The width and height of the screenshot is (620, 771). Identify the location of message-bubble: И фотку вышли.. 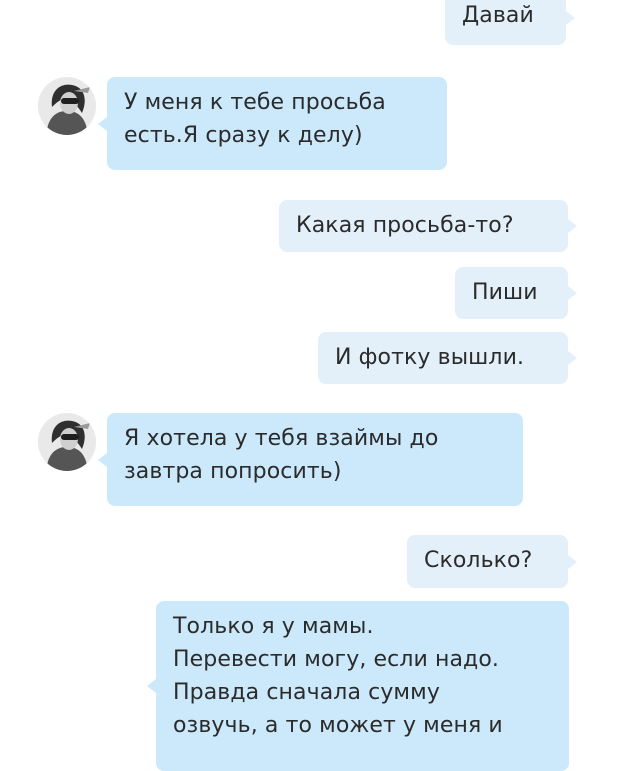
(447, 358).